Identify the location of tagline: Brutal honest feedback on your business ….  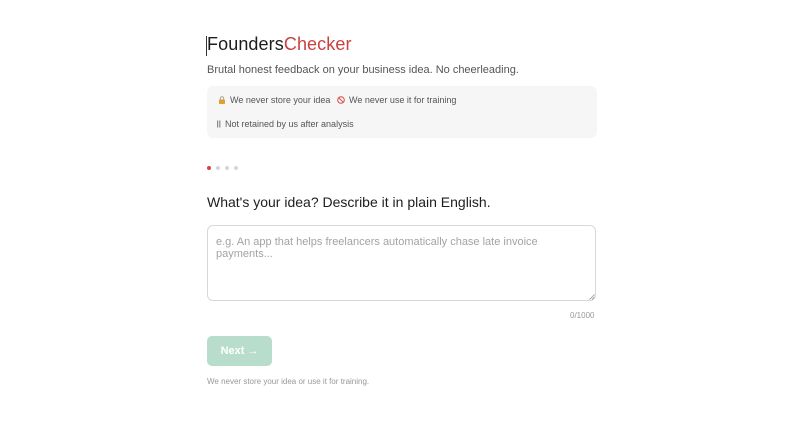
(363, 70).